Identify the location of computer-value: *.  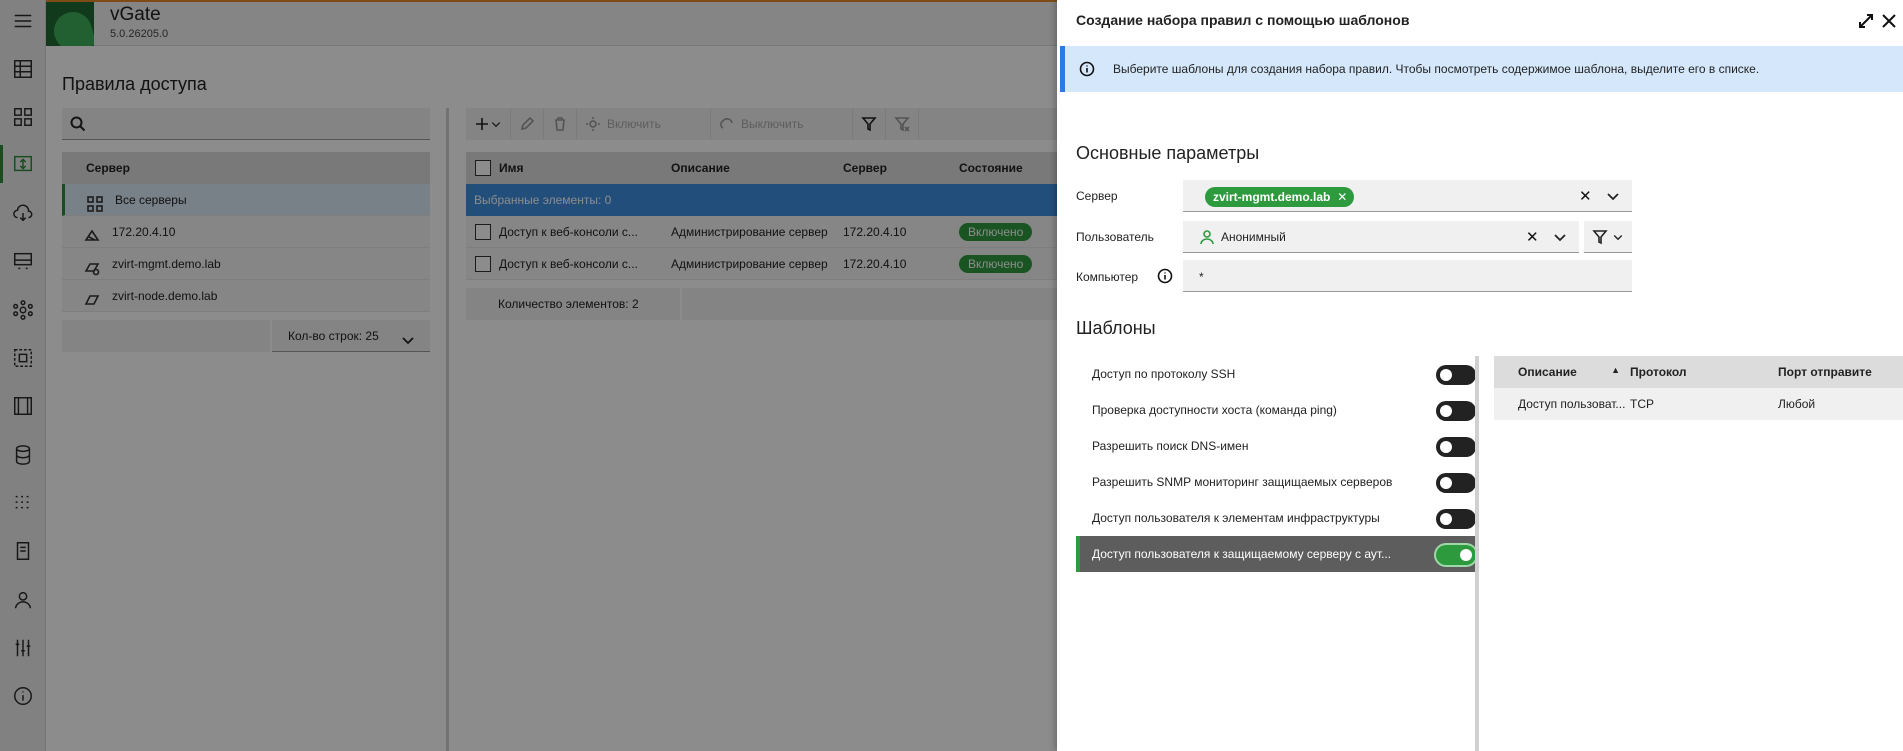
(1201, 277).